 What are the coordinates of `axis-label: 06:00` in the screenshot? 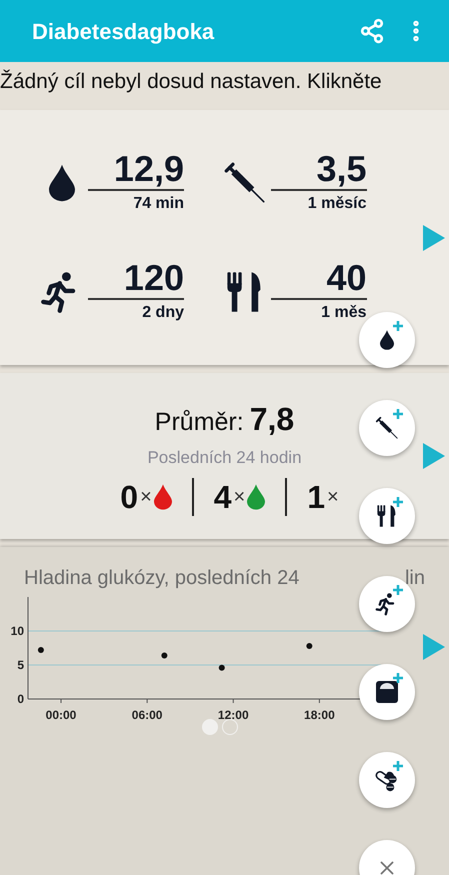 It's located at (147, 715).